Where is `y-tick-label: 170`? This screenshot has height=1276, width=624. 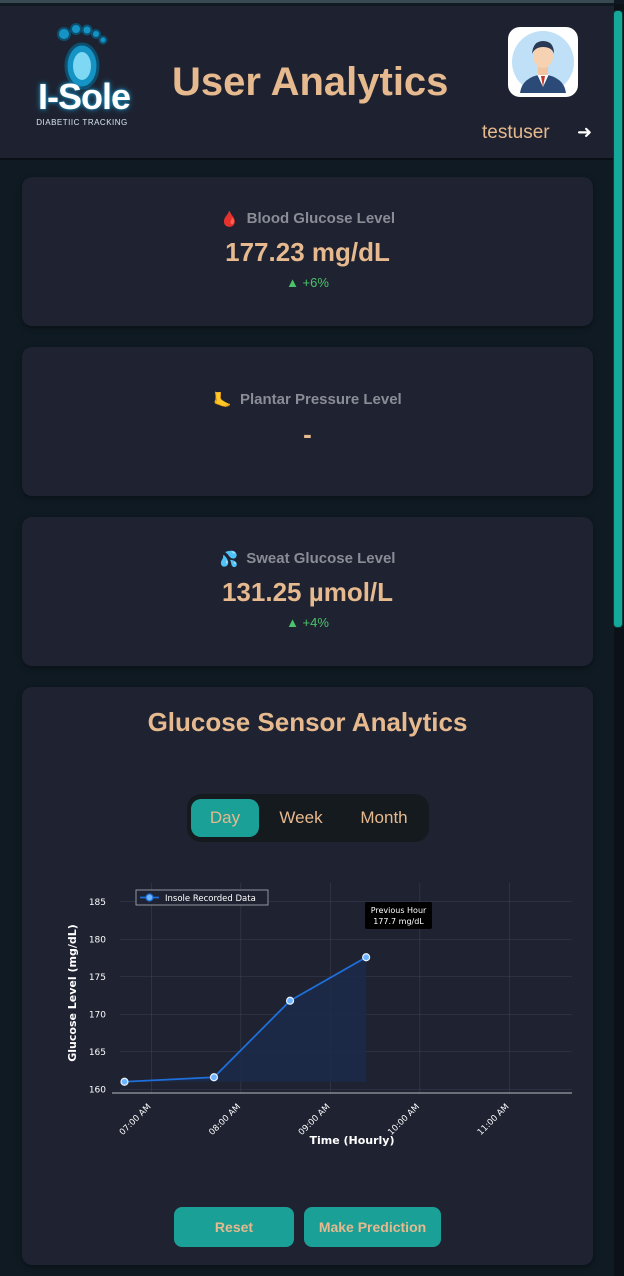 y-tick-label: 170 is located at coordinates (97, 1015).